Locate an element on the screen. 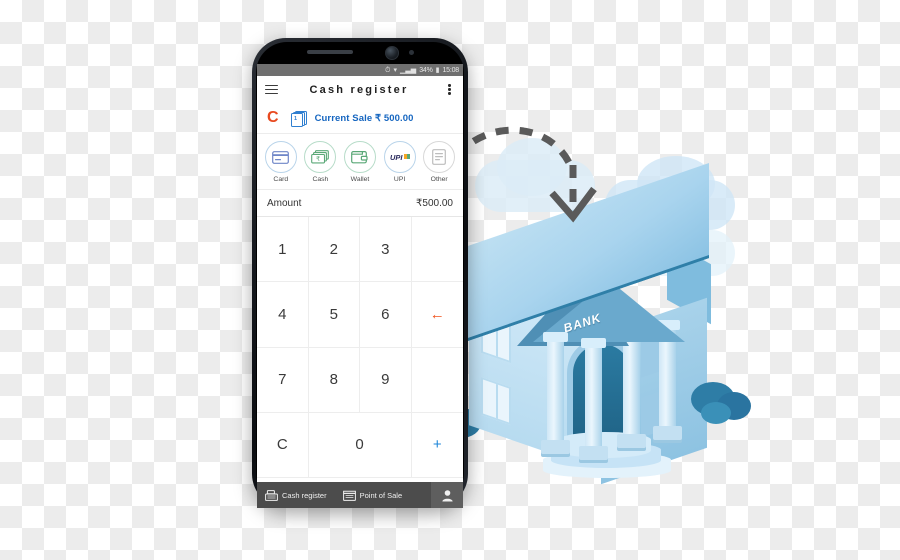  stacked-receipts-icon: 1 is located at coordinates (298, 119).